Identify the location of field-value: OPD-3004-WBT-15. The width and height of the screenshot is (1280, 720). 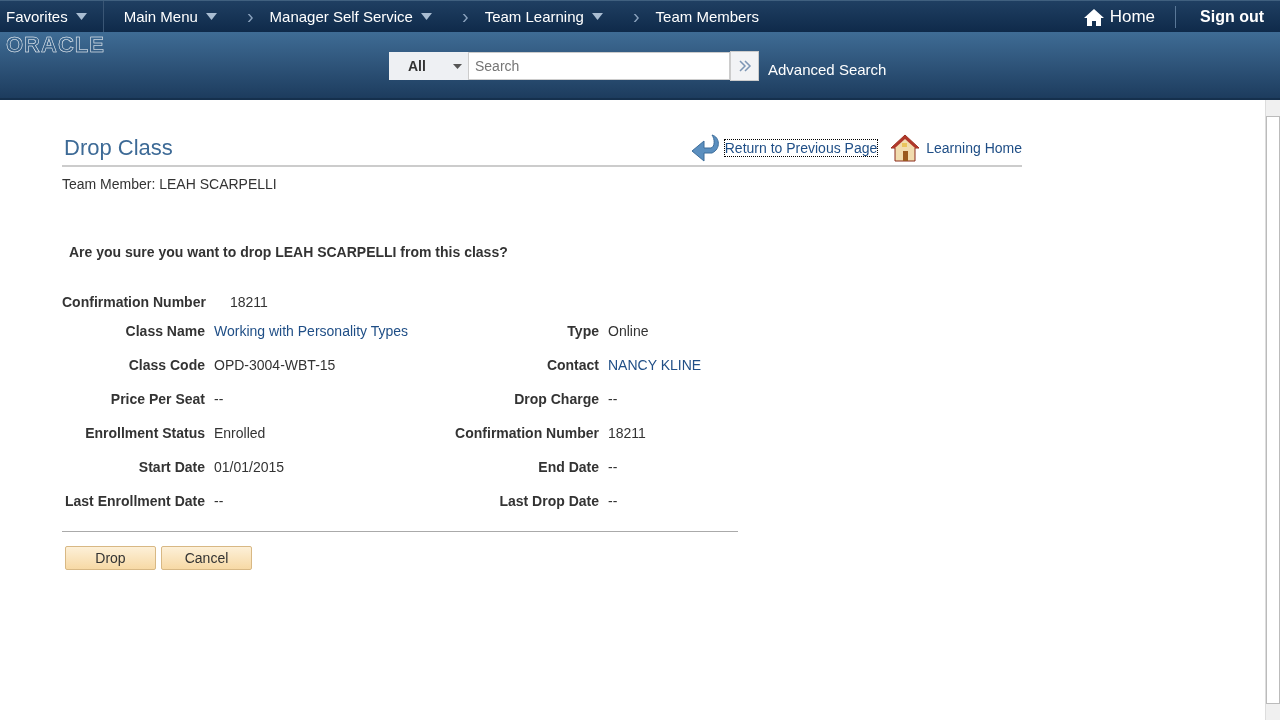
(275, 365).